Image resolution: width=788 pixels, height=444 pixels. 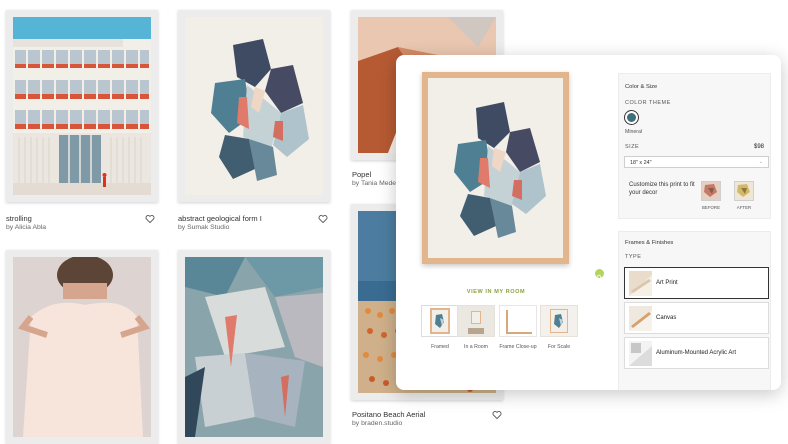 What do you see at coordinates (361, 174) in the screenshot?
I see `card-title: Popel` at bounding box center [361, 174].